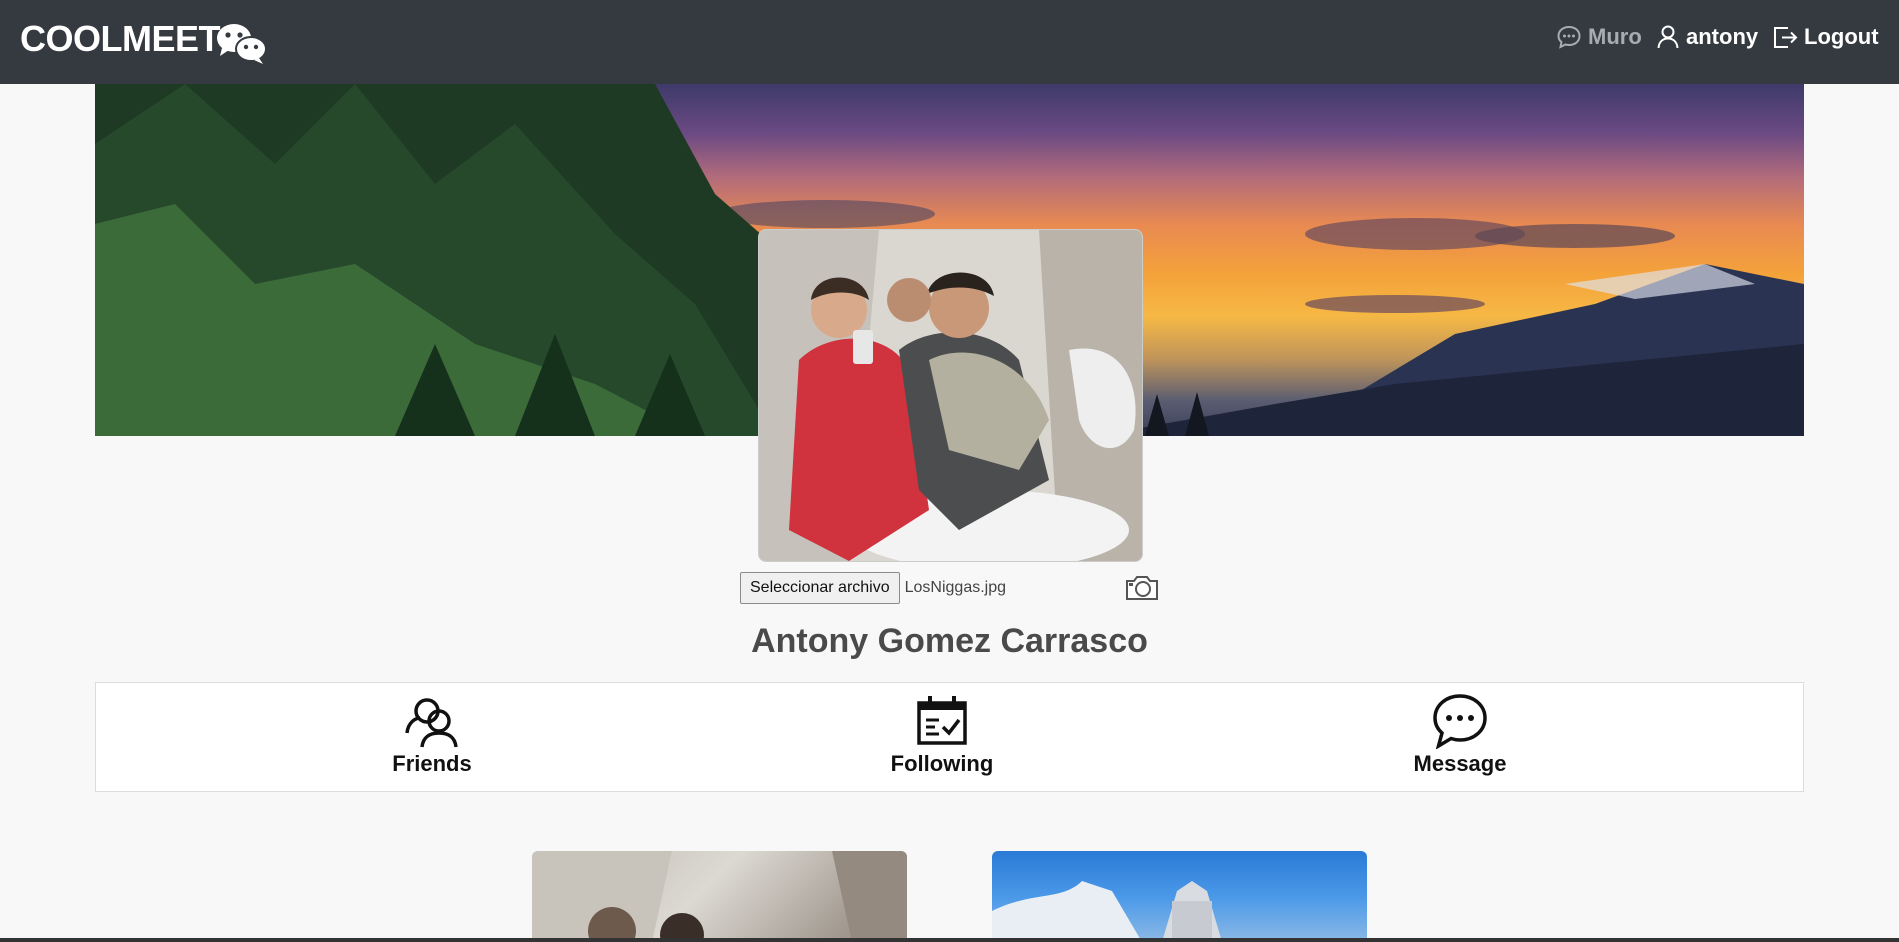 The image size is (1899, 942). Describe the element at coordinates (1569, 37) in the screenshot. I see `chat-icon` at that location.